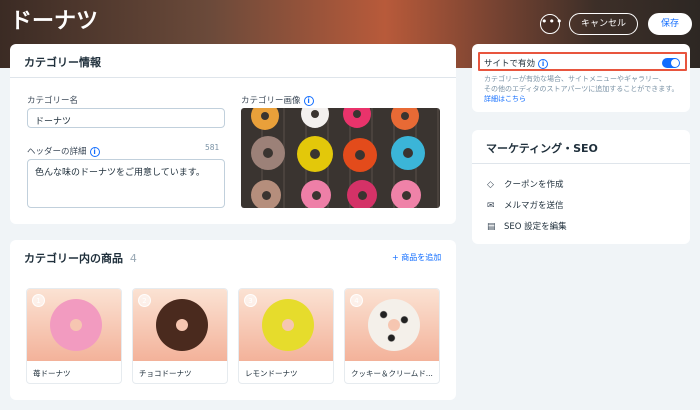 Image resolution: width=700 pixels, height=410 pixels. I want to click on product-number: 3, so click(250, 300).